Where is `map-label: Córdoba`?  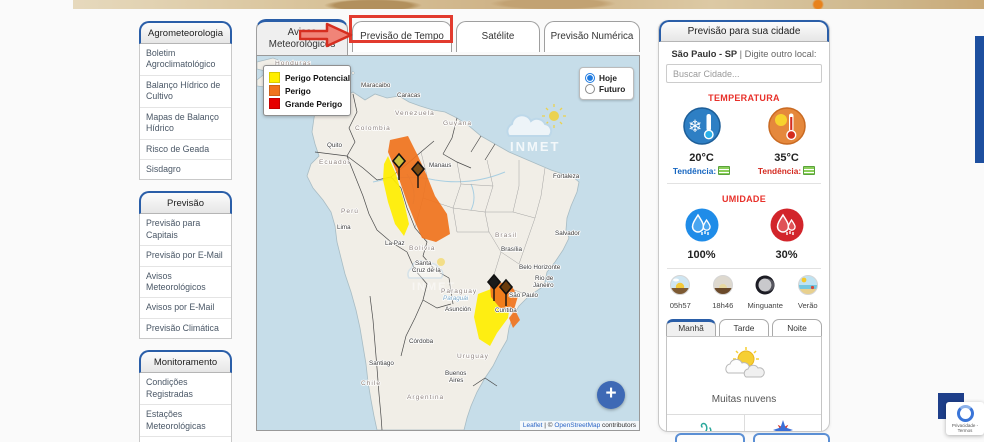 map-label: Córdoba is located at coordinates (421, 341).